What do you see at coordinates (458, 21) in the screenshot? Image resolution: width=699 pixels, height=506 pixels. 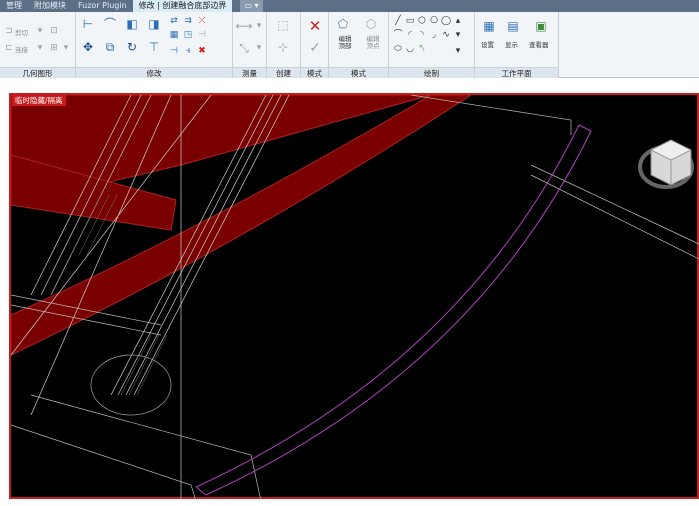 I see `dropdown-icon: ▴` at bounding box center [458, 21].